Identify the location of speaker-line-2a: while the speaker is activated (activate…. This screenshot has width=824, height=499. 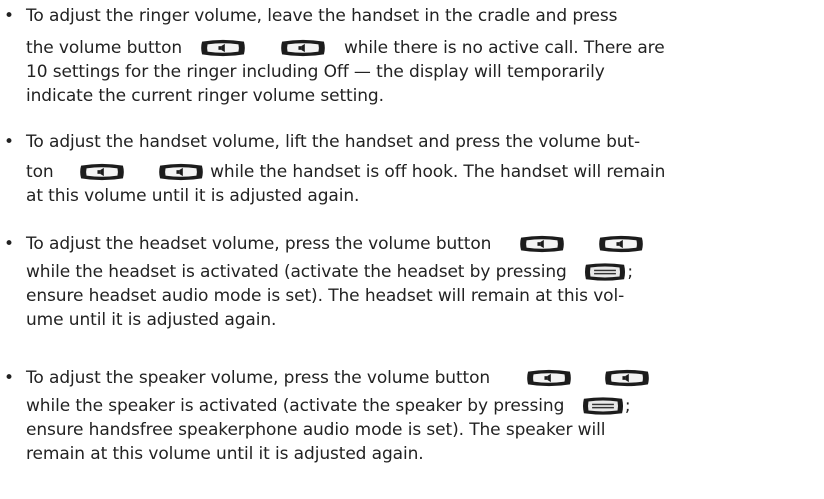
(295, 406).